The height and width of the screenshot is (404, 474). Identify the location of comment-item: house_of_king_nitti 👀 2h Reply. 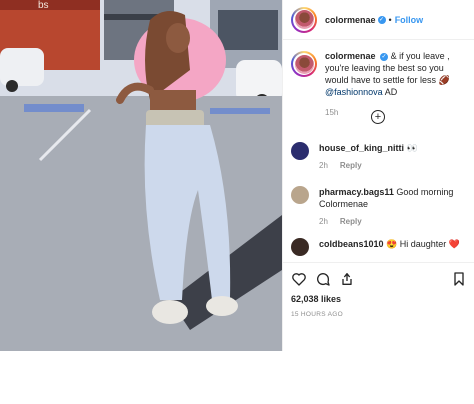
(381, 157).